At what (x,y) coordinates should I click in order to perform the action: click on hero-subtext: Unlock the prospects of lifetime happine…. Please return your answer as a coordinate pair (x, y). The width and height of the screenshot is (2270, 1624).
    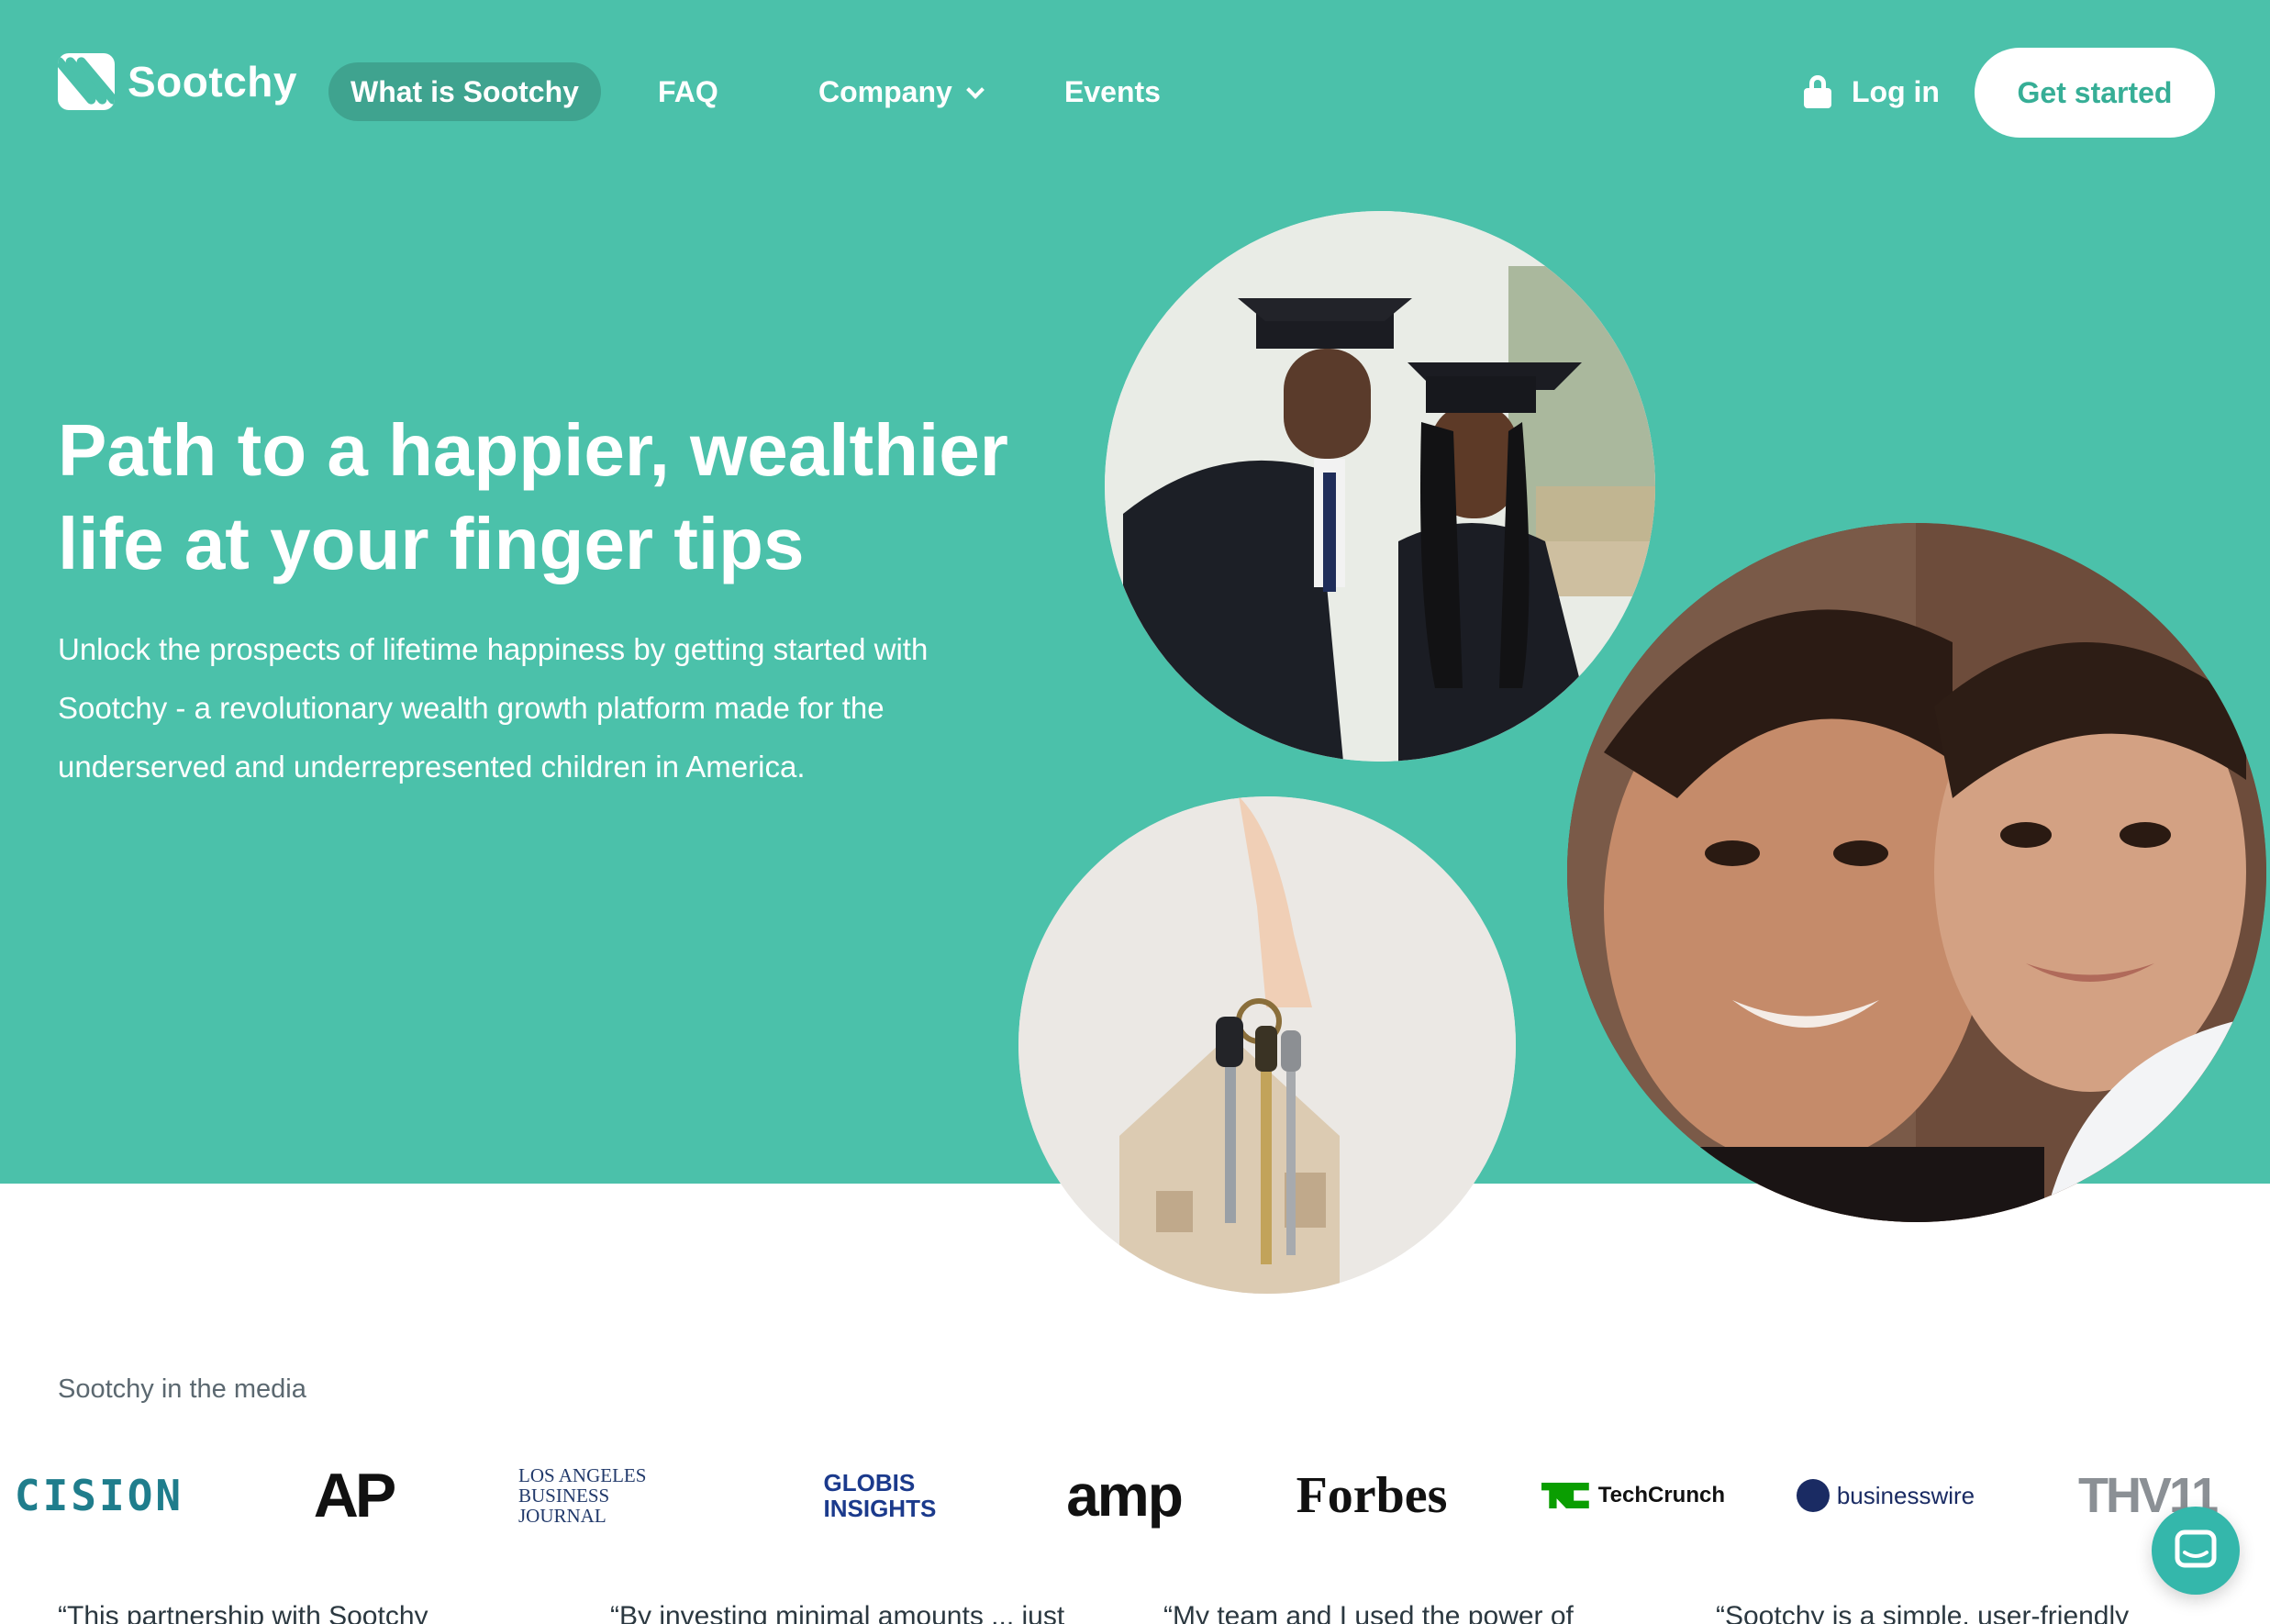
    Looking at the image, I should click on (493, 708).